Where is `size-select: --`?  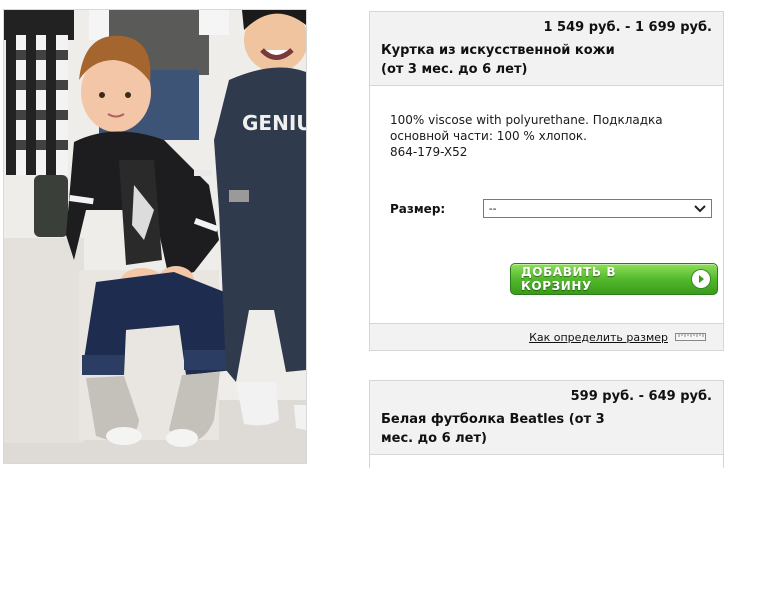 size-select: -- is located at coordinates (597, 208).